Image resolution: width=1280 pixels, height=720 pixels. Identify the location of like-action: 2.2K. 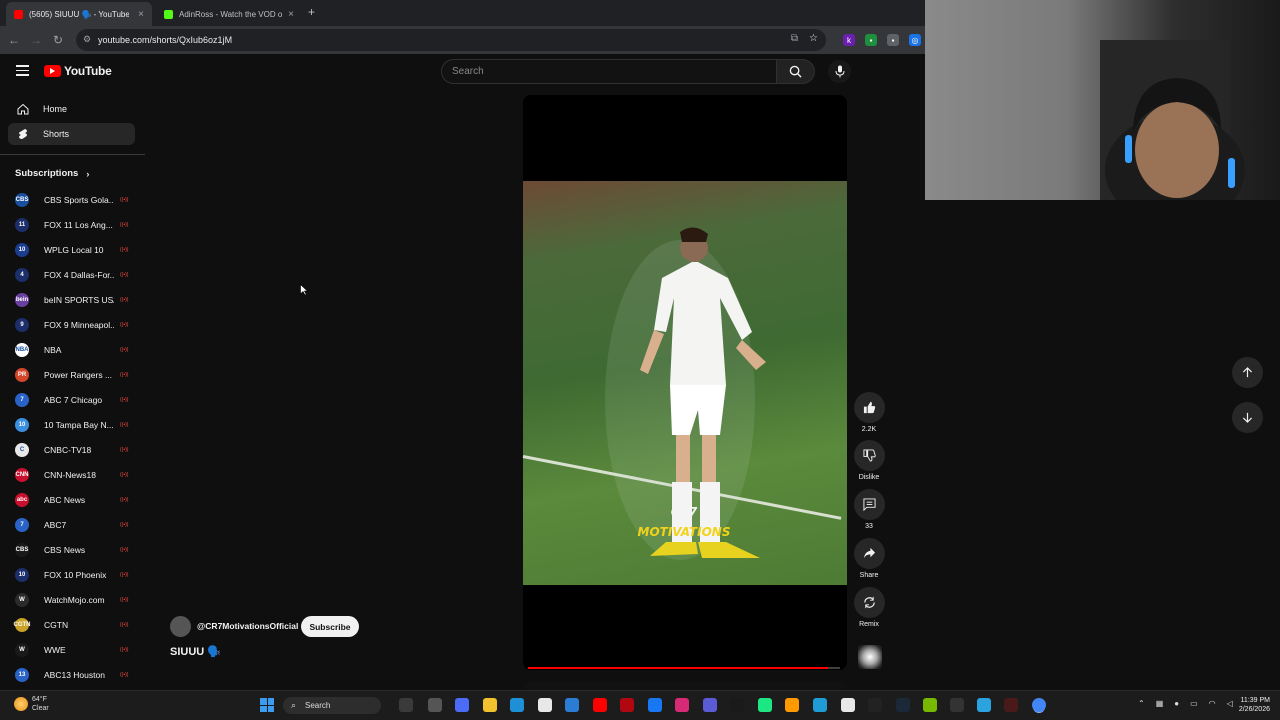
(869, 412).